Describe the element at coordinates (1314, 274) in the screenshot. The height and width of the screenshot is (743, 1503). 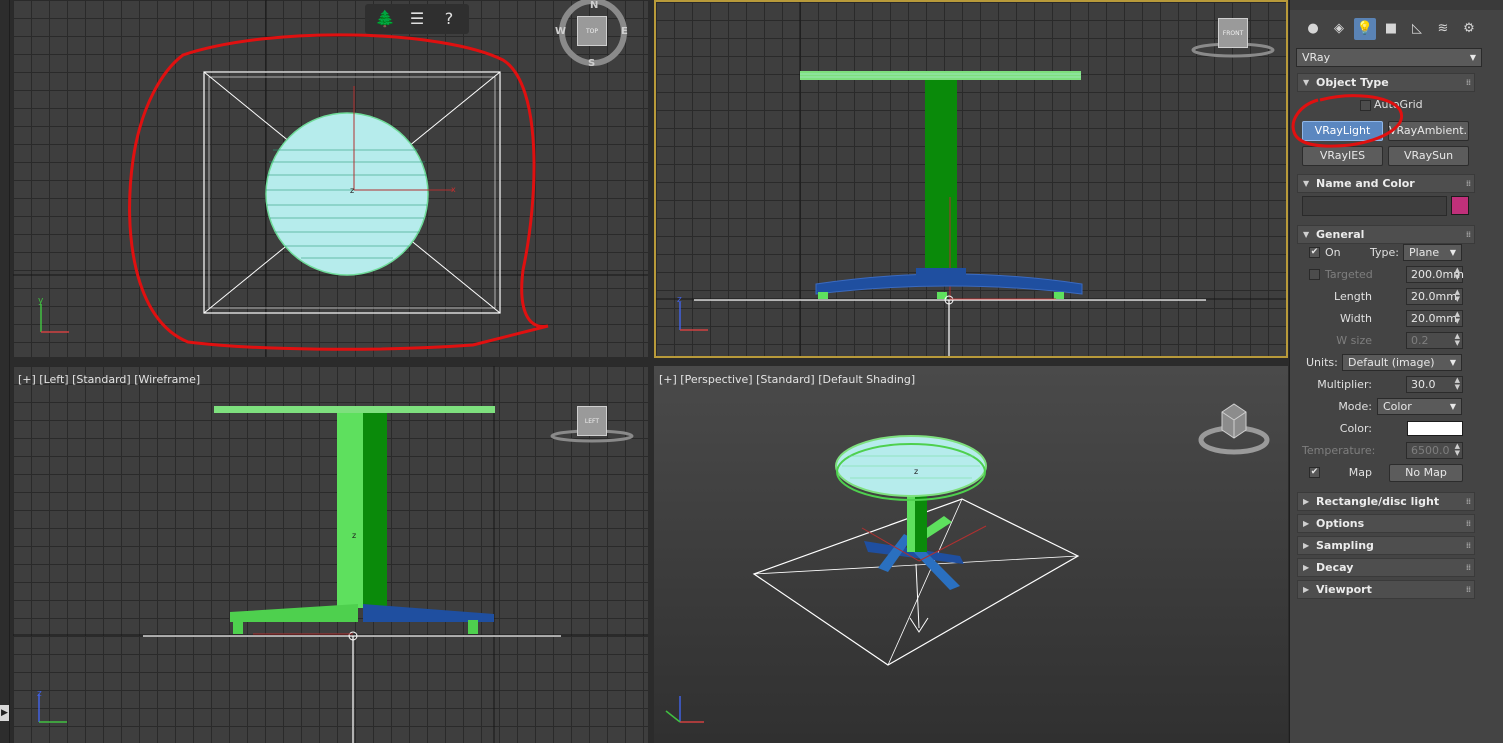
I see `targeted-checkbox` at that location.